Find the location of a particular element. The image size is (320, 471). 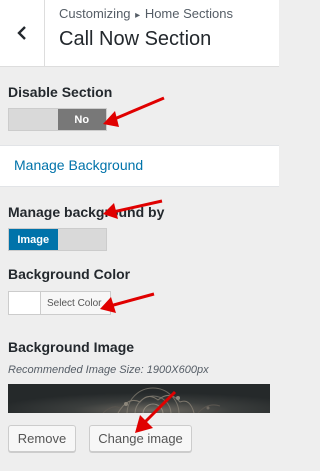

change-image-button: Change image is located at coordinates (140, 438).